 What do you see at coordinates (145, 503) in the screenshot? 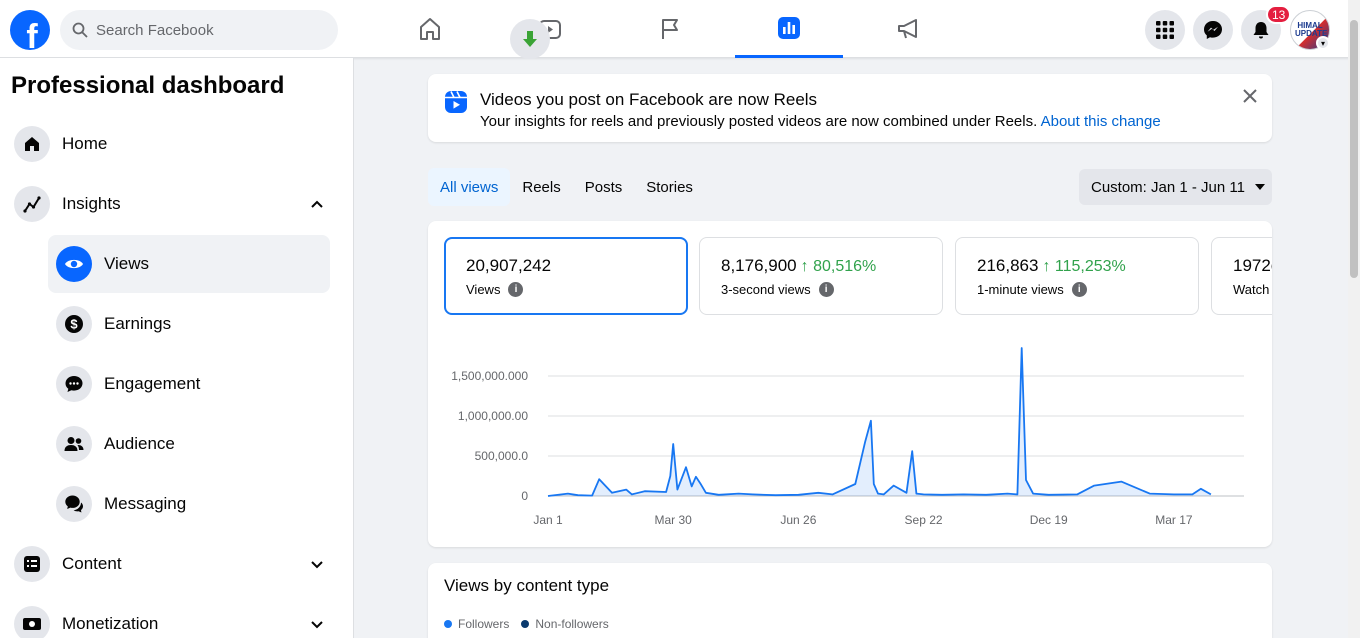
I see `sidebar-item-label: Messaging` at bounding box center [145, 503].